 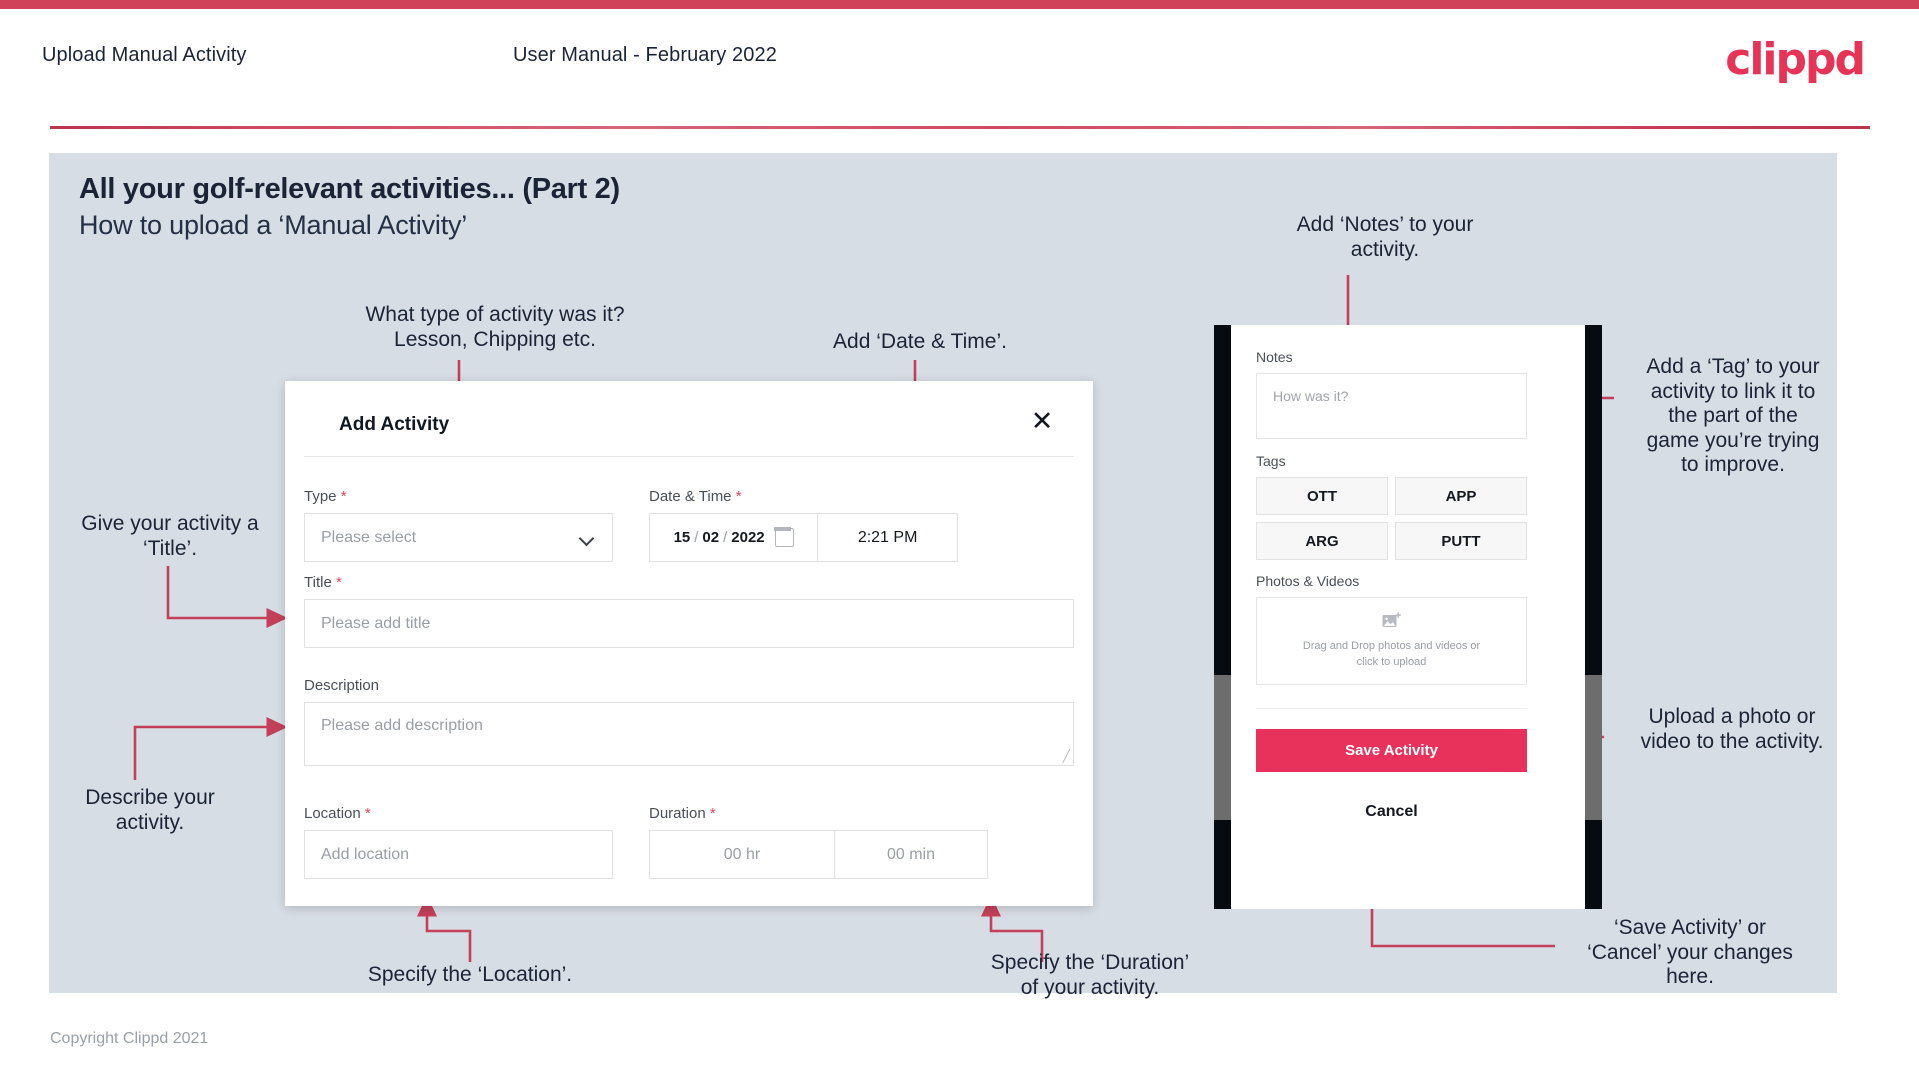 What do you see at coordinates (1222, 617) in the screenshot?
I see `phone-bezel-left` at bounding box center [1222, 617].